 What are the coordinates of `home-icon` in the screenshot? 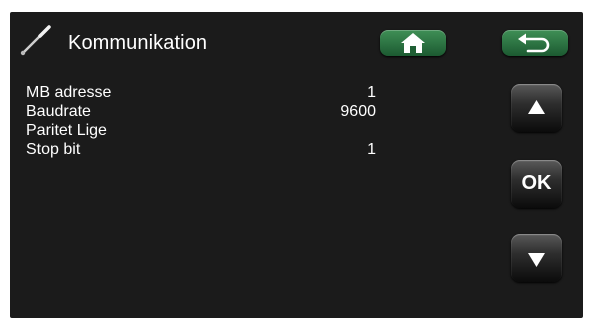 It's located at (413, 43).